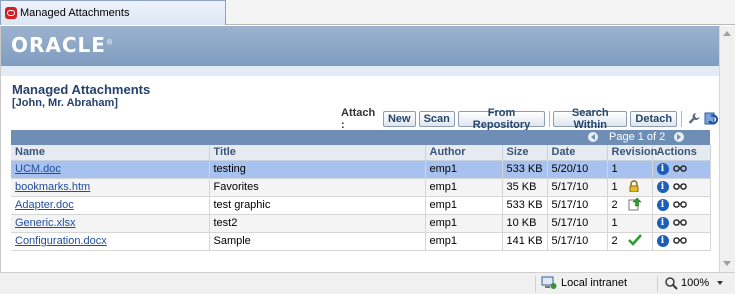 This screenshot has height=294, width=735. Describe the element at coordinates (594, 283) in the screenshot. I see `security-zone-label: Local intranet` at that location.